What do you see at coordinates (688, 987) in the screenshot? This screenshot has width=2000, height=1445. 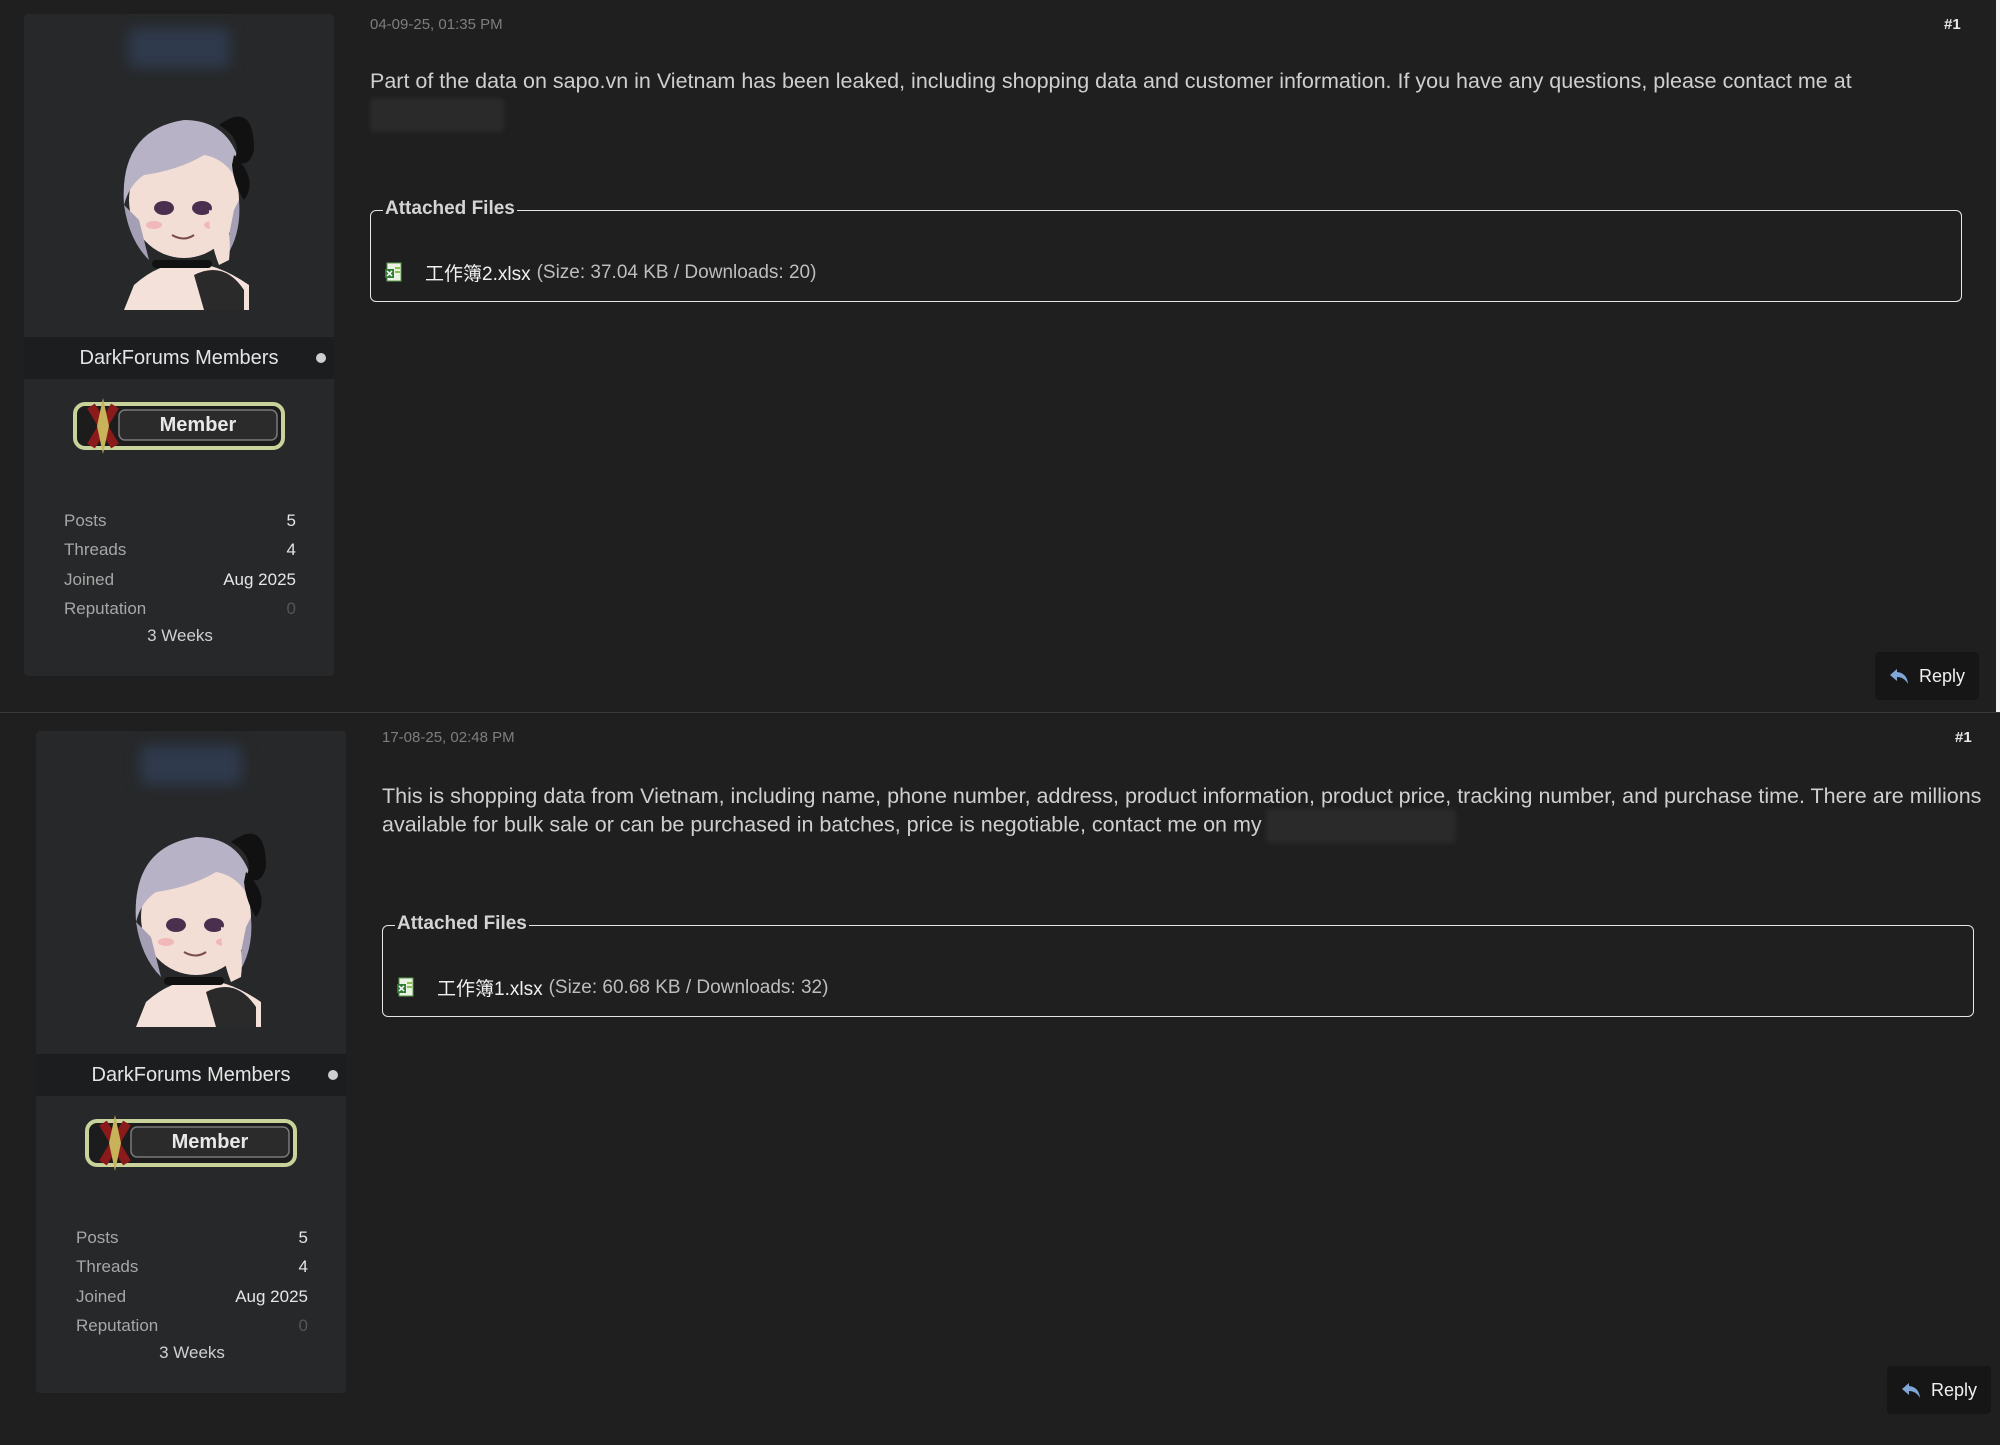 I see `attachment-file-meta: (Size: 60.68 KB / Downloads: 32)` at bounding box center [688, 987].